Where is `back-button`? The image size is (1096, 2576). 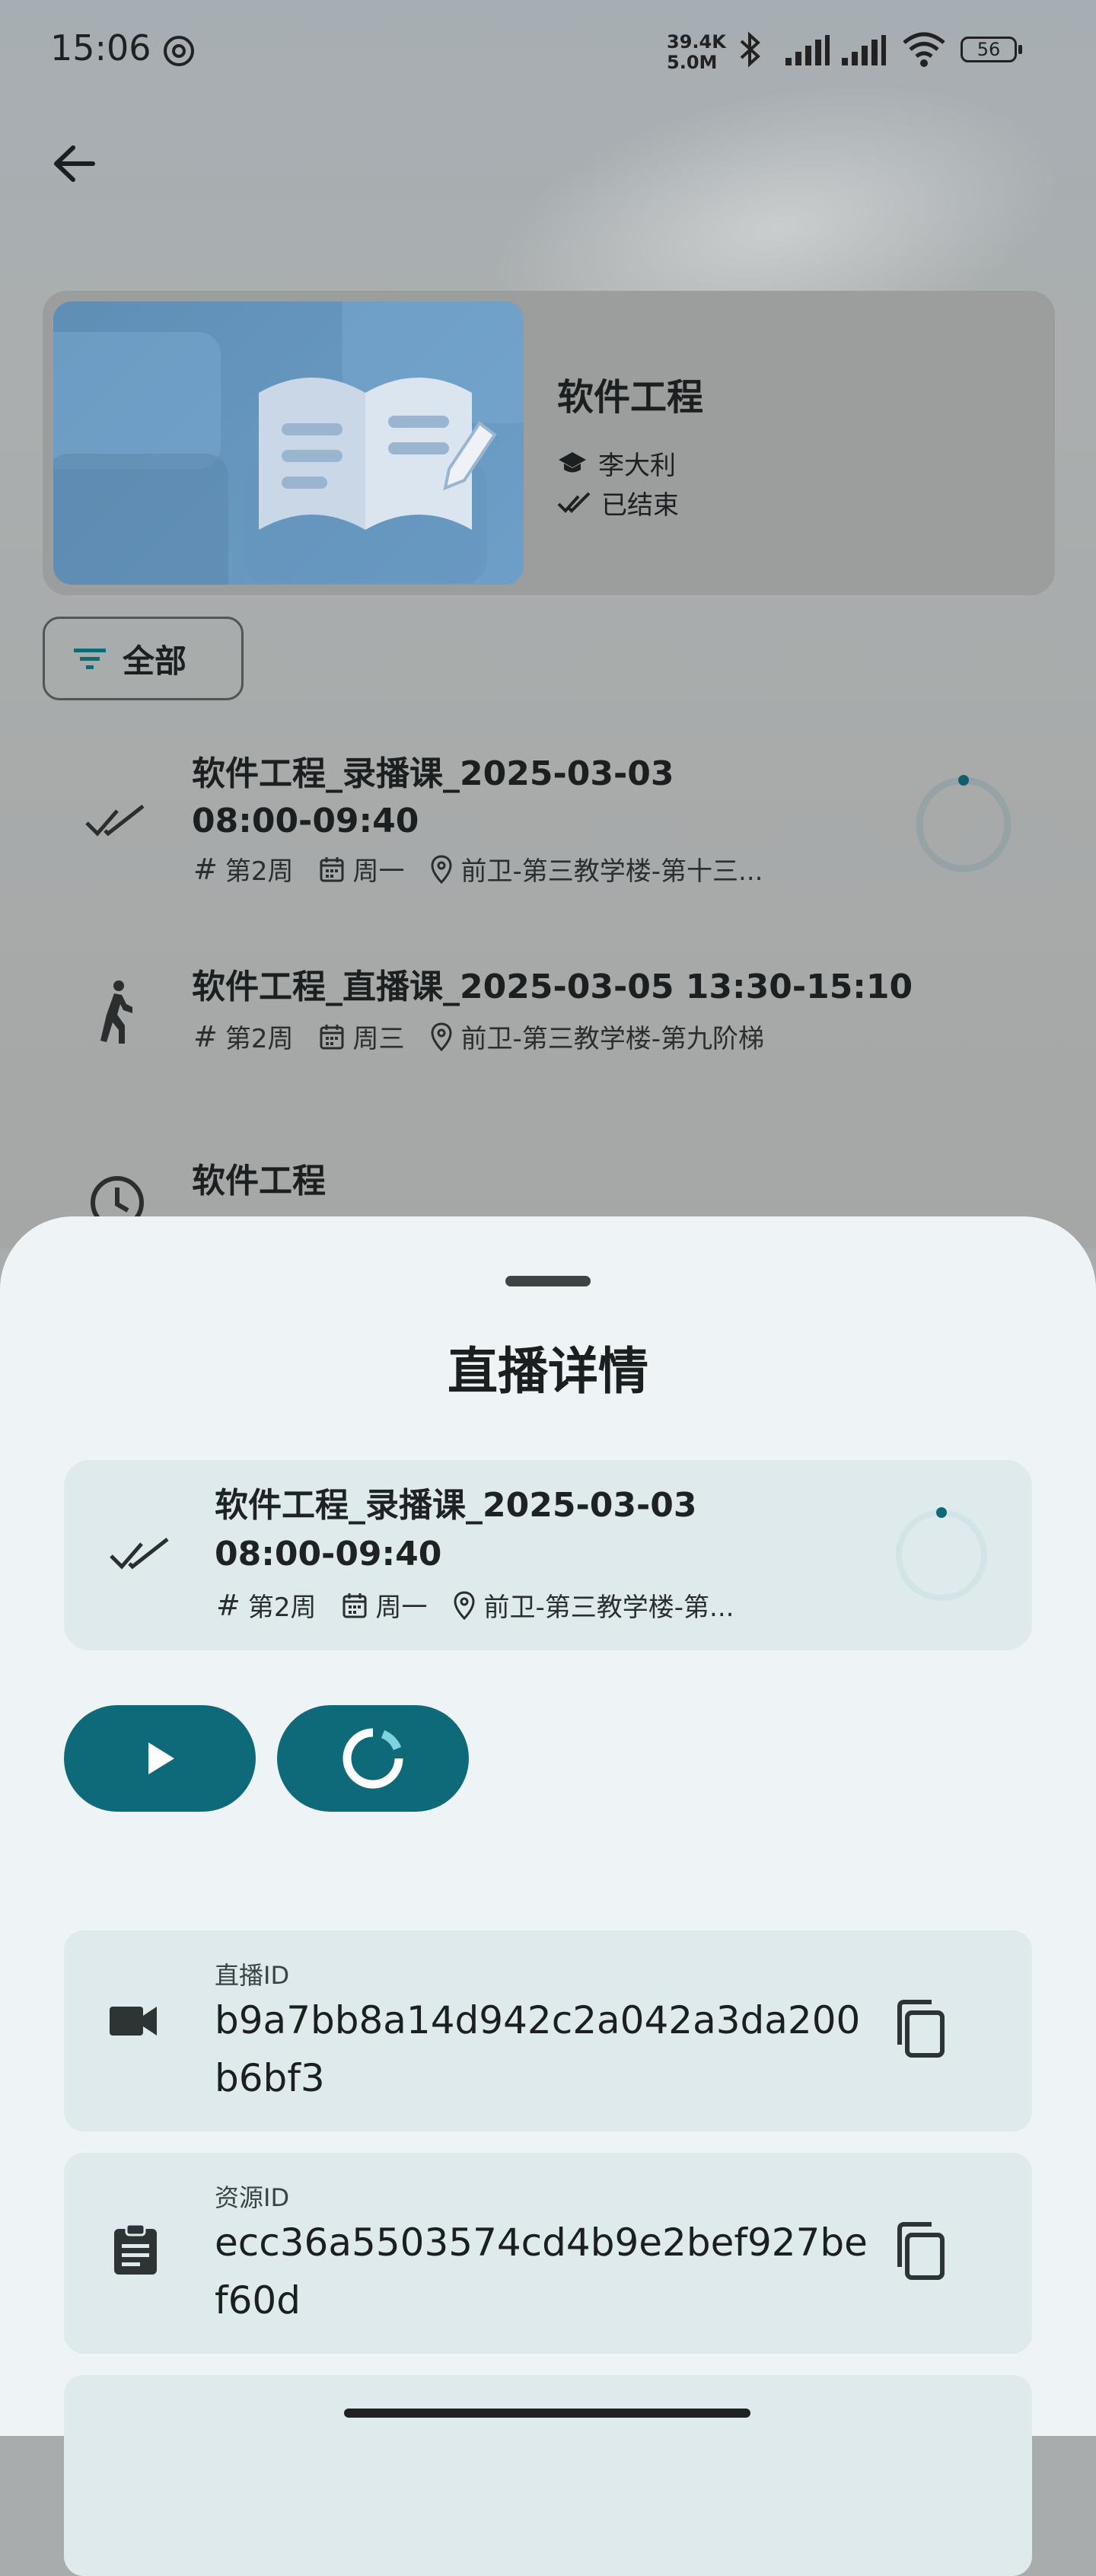 back-button is located at coordinates (73, 163).